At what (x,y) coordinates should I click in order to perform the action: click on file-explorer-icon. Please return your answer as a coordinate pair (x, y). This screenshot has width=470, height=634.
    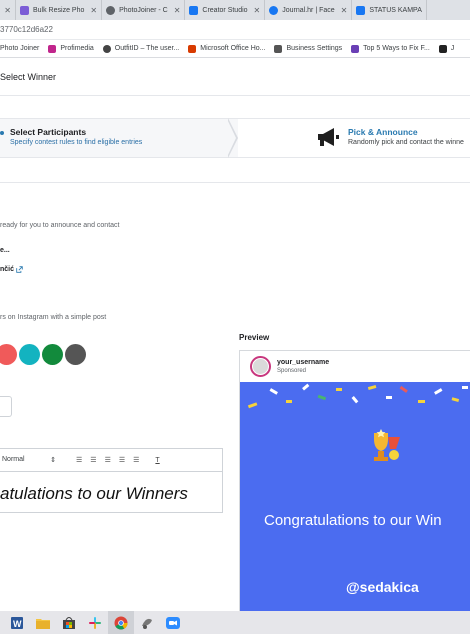
    Looking at the image, I should click on (43, 623).